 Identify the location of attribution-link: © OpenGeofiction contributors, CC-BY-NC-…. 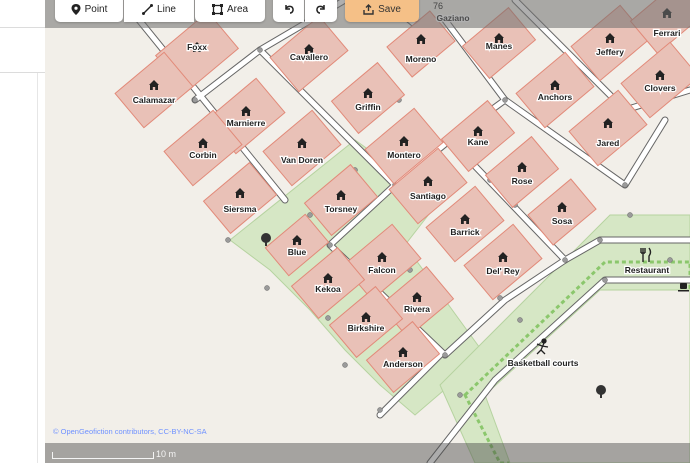
(130, 431).